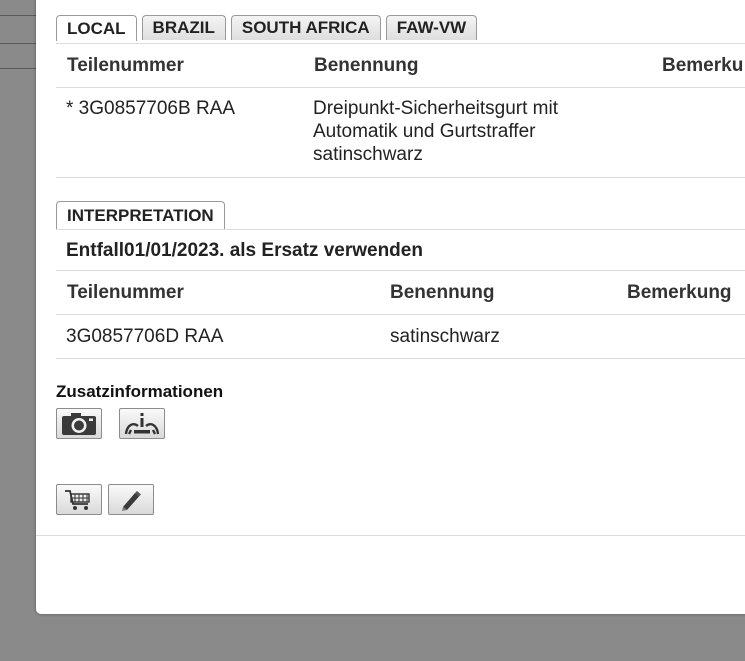 This screenshot has width=745, height=661. I want to click on column-header-remark: Bemerku, so click(703, 65).